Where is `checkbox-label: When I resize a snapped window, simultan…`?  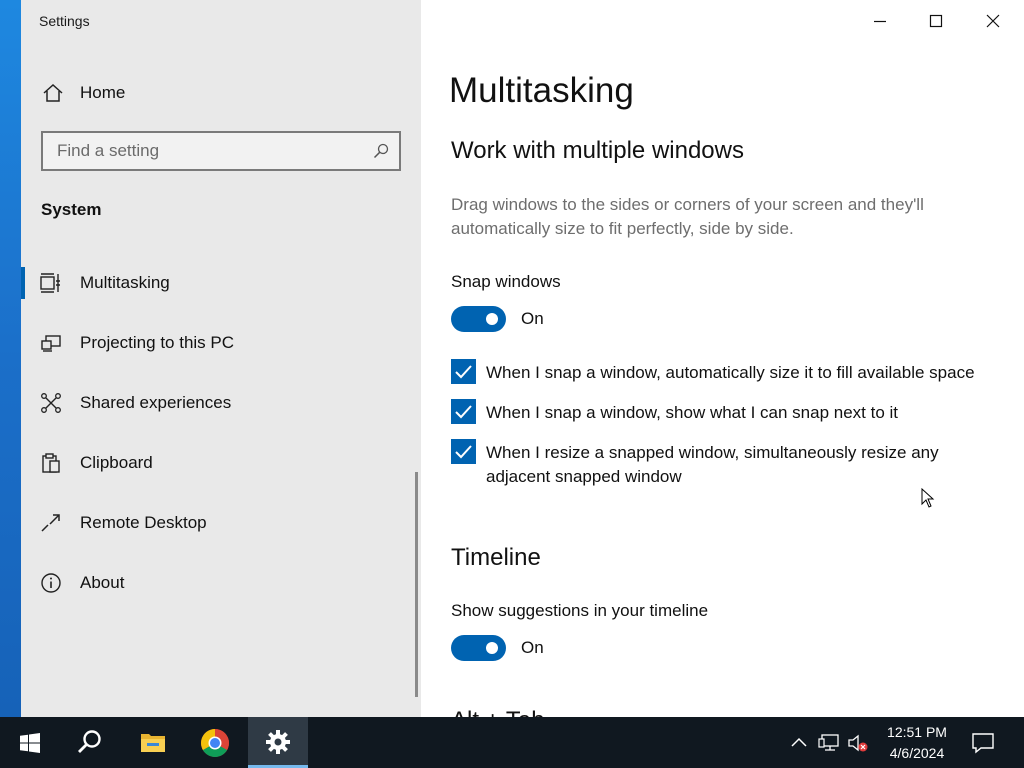
checkbox-label: When I resize a snapped window, simultan… is located at coordinates (712, 464).